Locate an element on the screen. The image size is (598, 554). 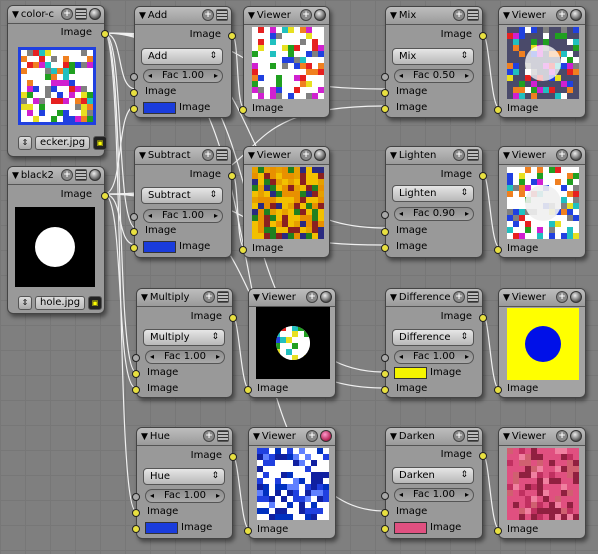
node-header: ▼ color-c + is located at coordinates (56, 15).